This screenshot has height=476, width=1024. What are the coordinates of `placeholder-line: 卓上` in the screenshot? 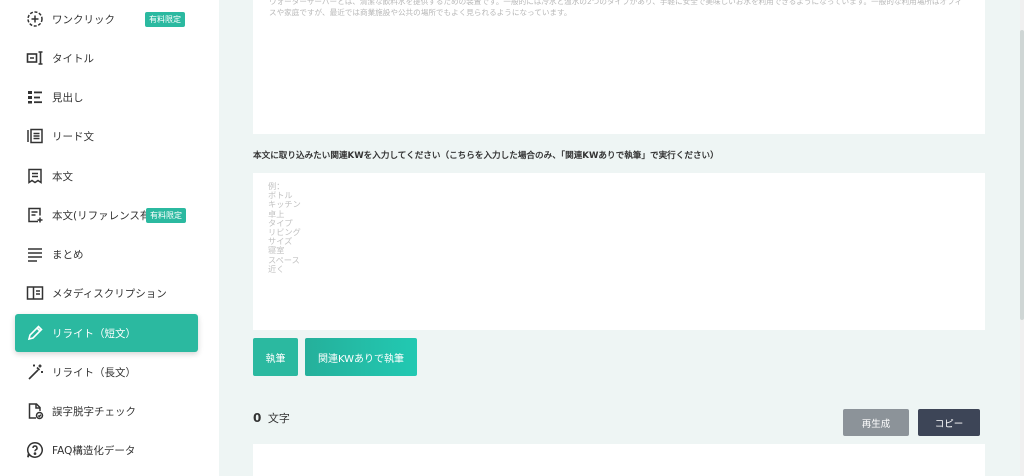 It's located at (276, 213).